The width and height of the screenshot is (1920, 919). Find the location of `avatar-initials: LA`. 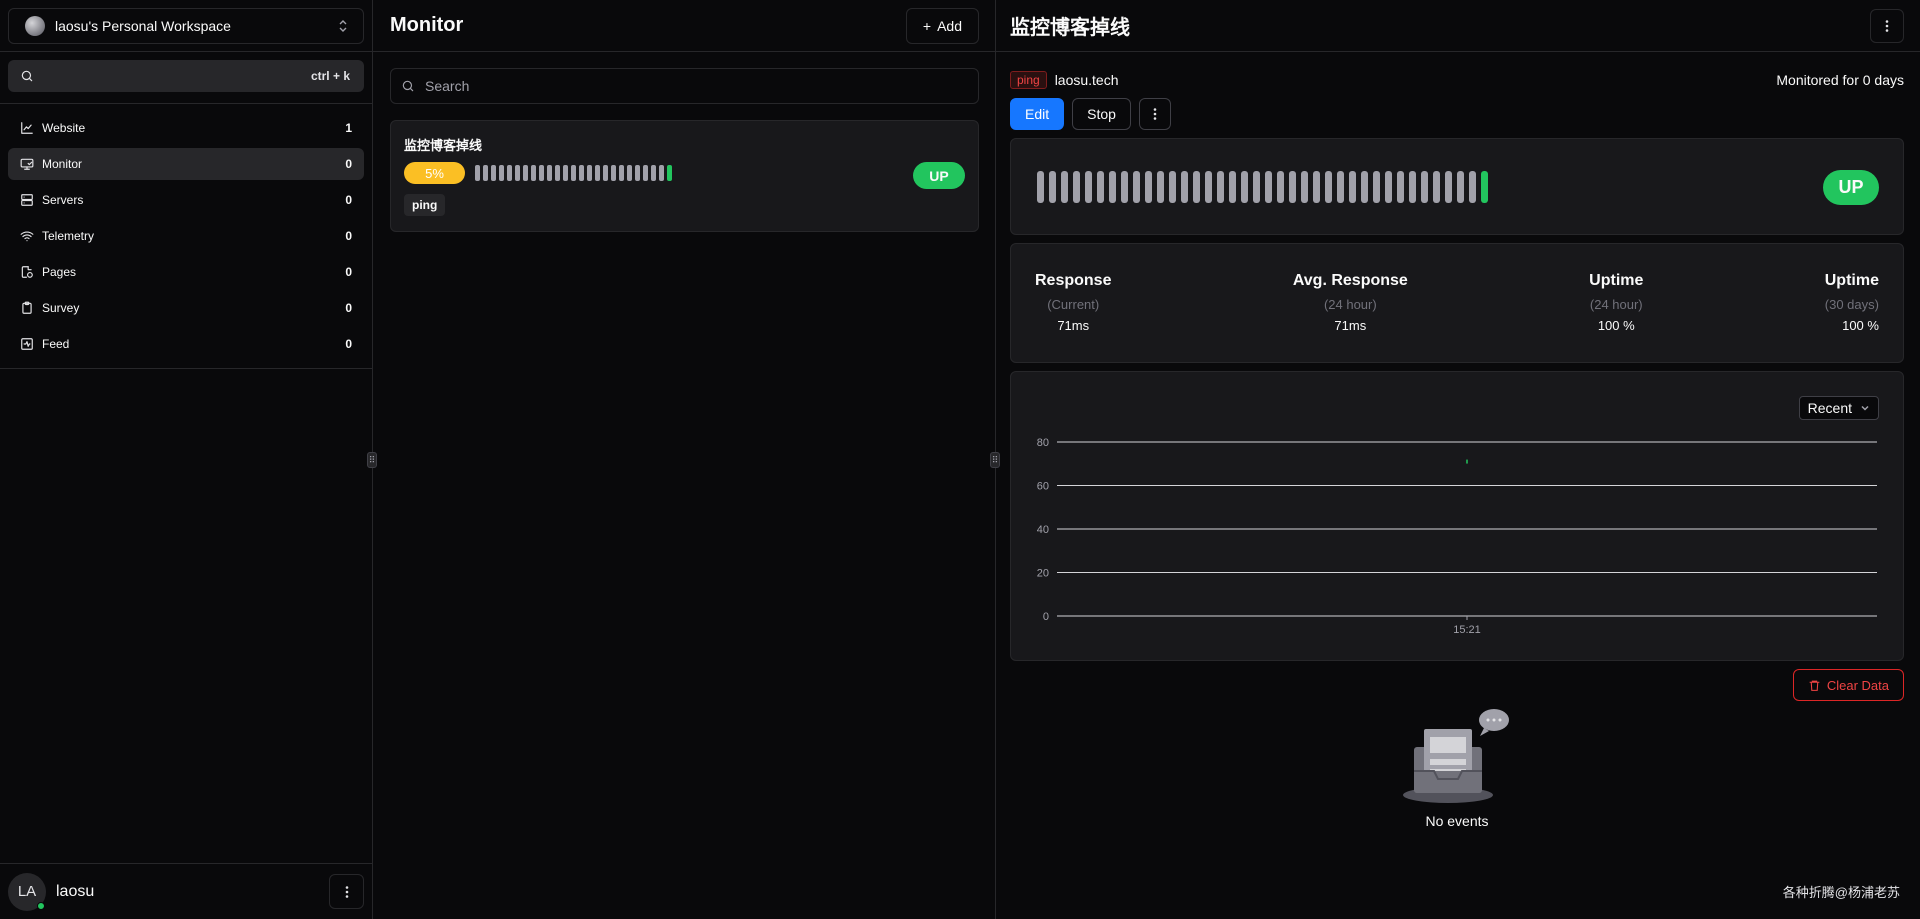

avatar-initials: LA is located at coordinates (27, 891).